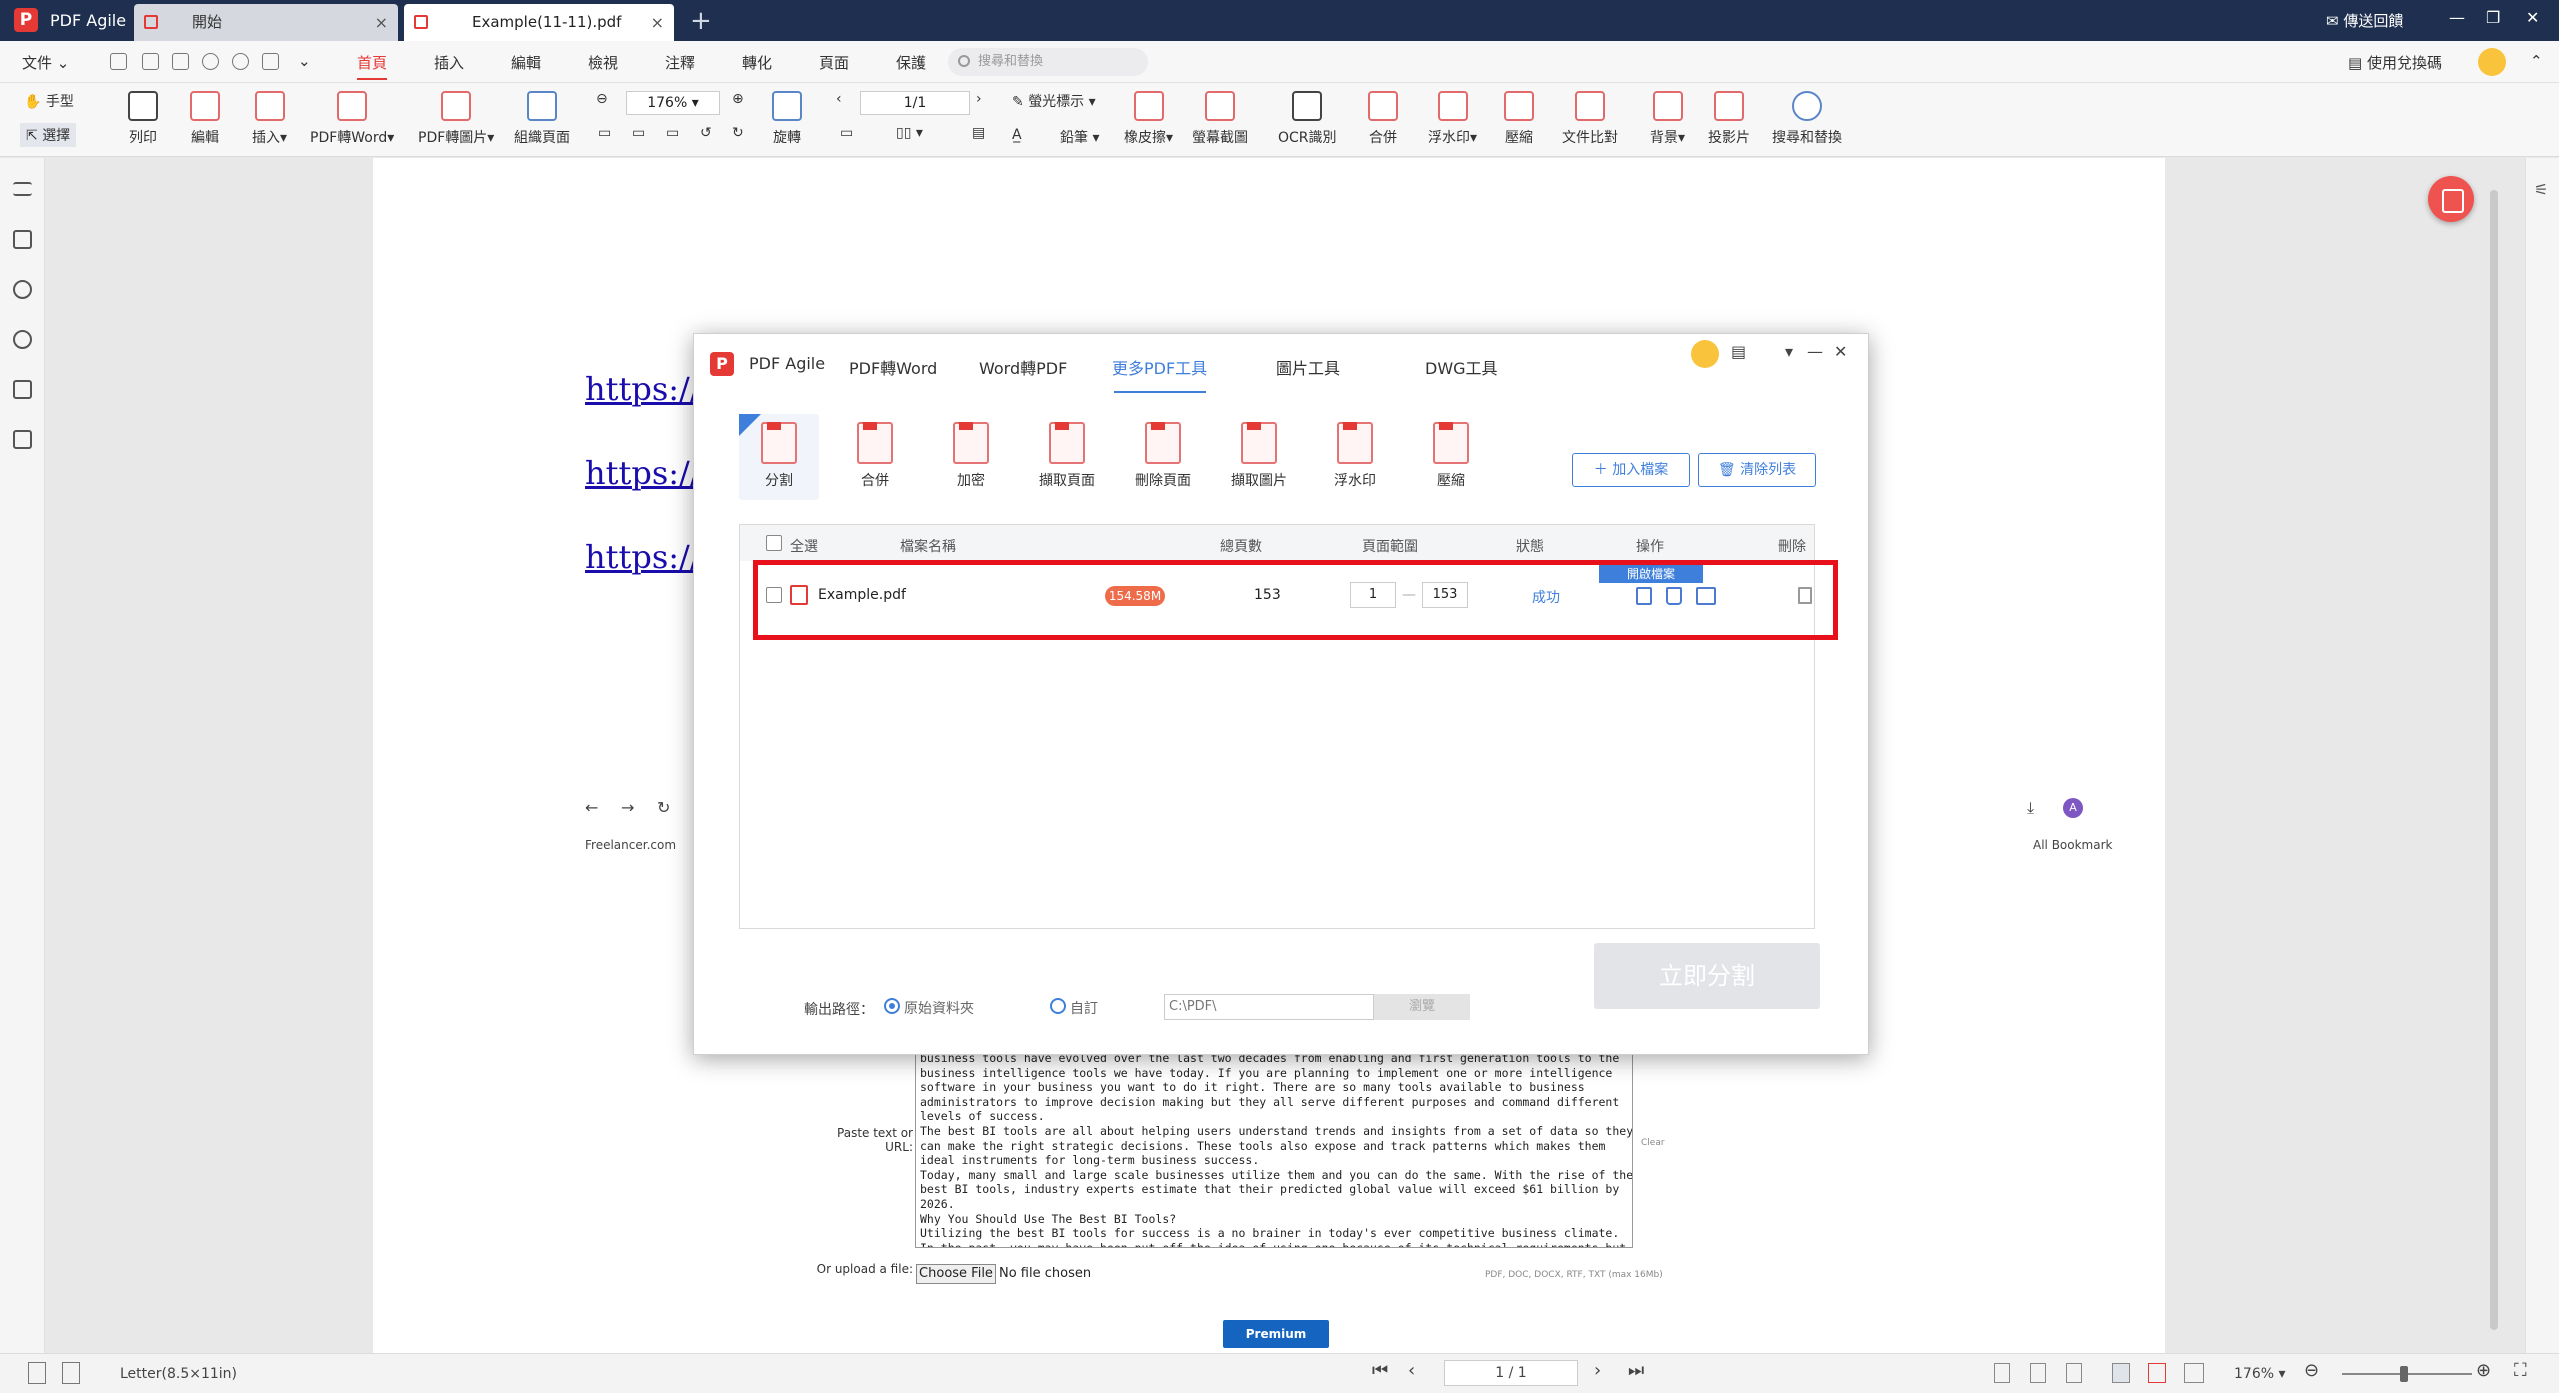 This screenshot has width=2559, height=1393. I want to click on menu-convert: 轉化, so click(757, 62).